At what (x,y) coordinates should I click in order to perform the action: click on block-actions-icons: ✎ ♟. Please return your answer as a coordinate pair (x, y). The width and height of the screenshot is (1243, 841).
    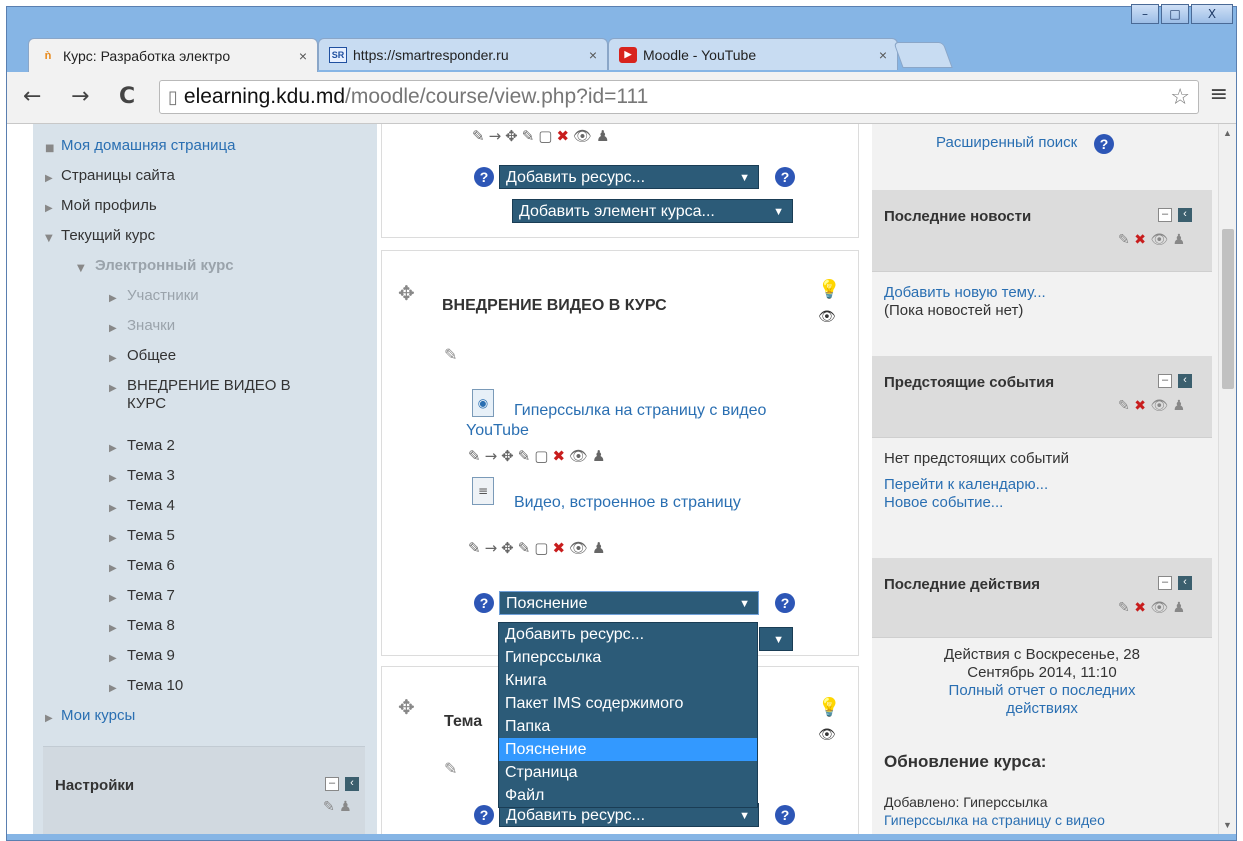
    Looking at the image, I should click on (337, 807).